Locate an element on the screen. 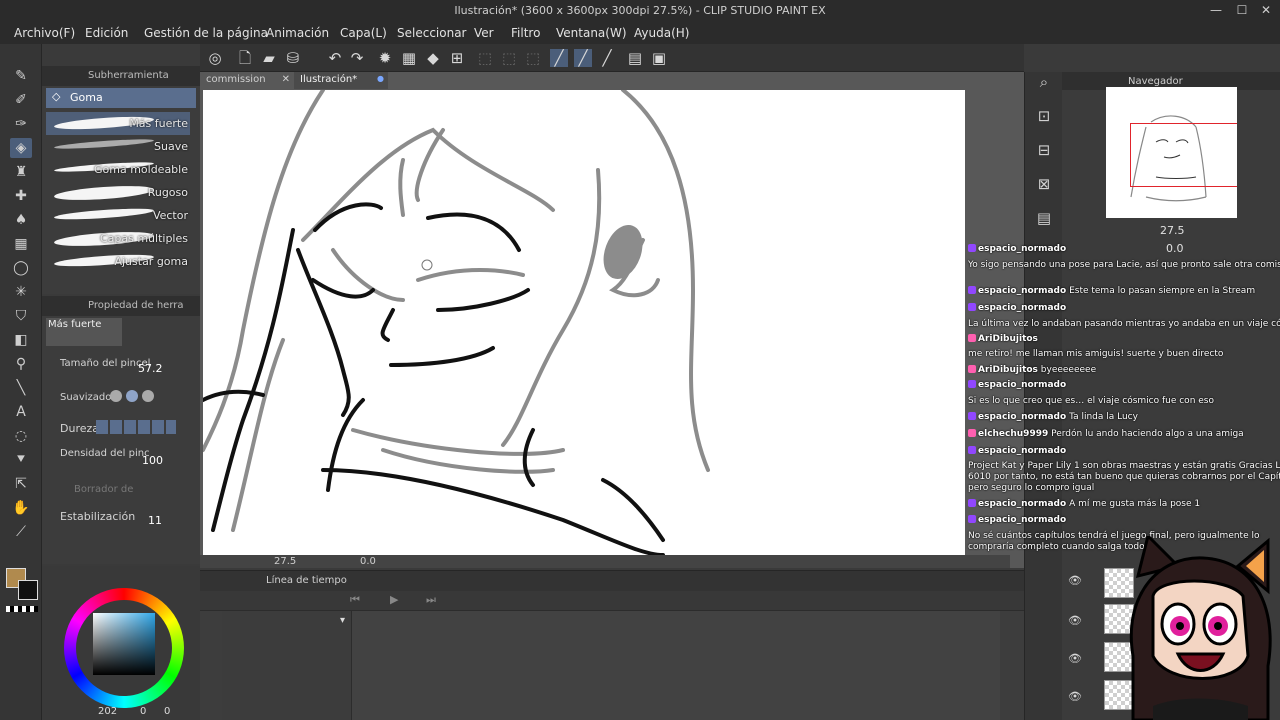  clear-outside-icon: ▦ is located at coordinates (409, 58).